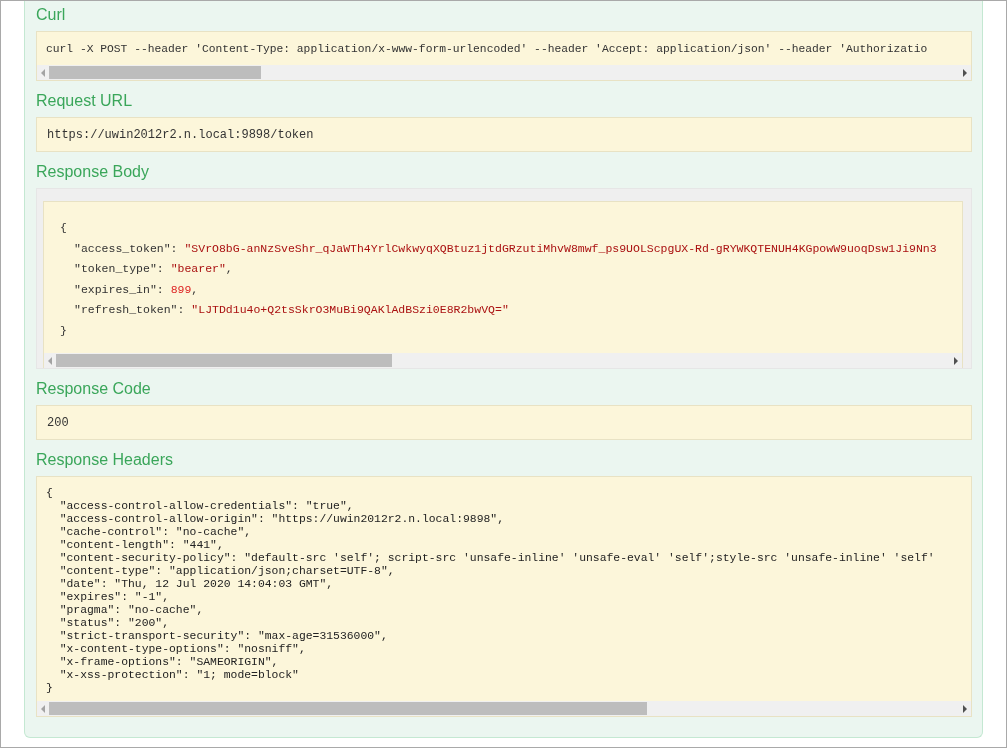  I want to click on json-line: "access_token": "SVrO8bG-anNzSveShr_qJaWTh4YrlCwkwyqXQBtuz1jtdGRzutiMhvW8mwf_ps9UOLScpgUX-Rd-gRYWKQTENUH4KGpowW9uoqDsw1Ji9Nn3, so click(505, 248).